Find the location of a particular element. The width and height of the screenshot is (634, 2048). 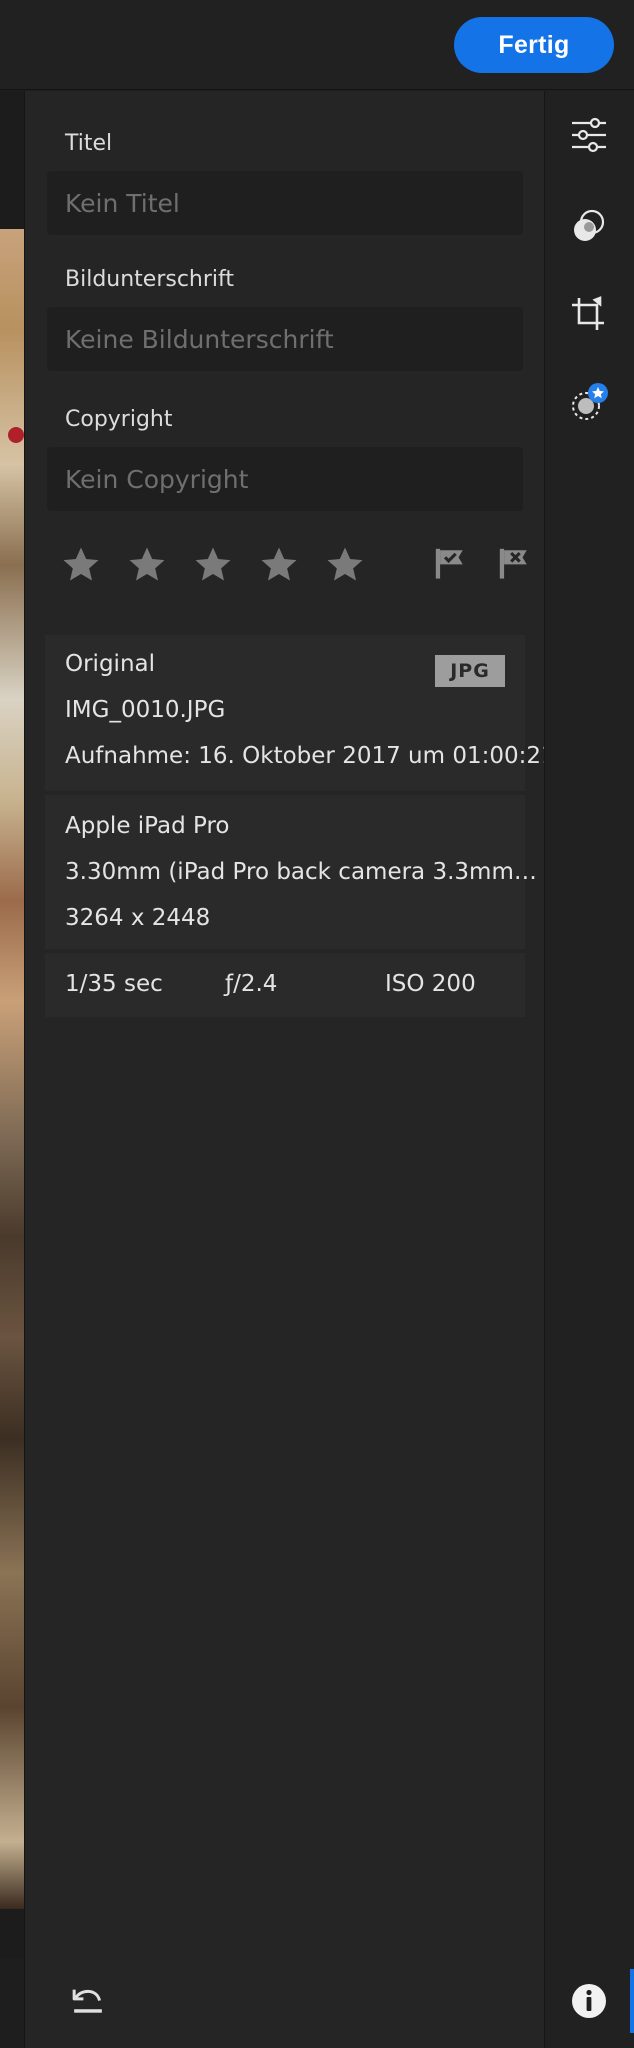

exposure-info: 1/35 sec ƒ/2.4 ISO 200 is located at coordinates (285, 985).